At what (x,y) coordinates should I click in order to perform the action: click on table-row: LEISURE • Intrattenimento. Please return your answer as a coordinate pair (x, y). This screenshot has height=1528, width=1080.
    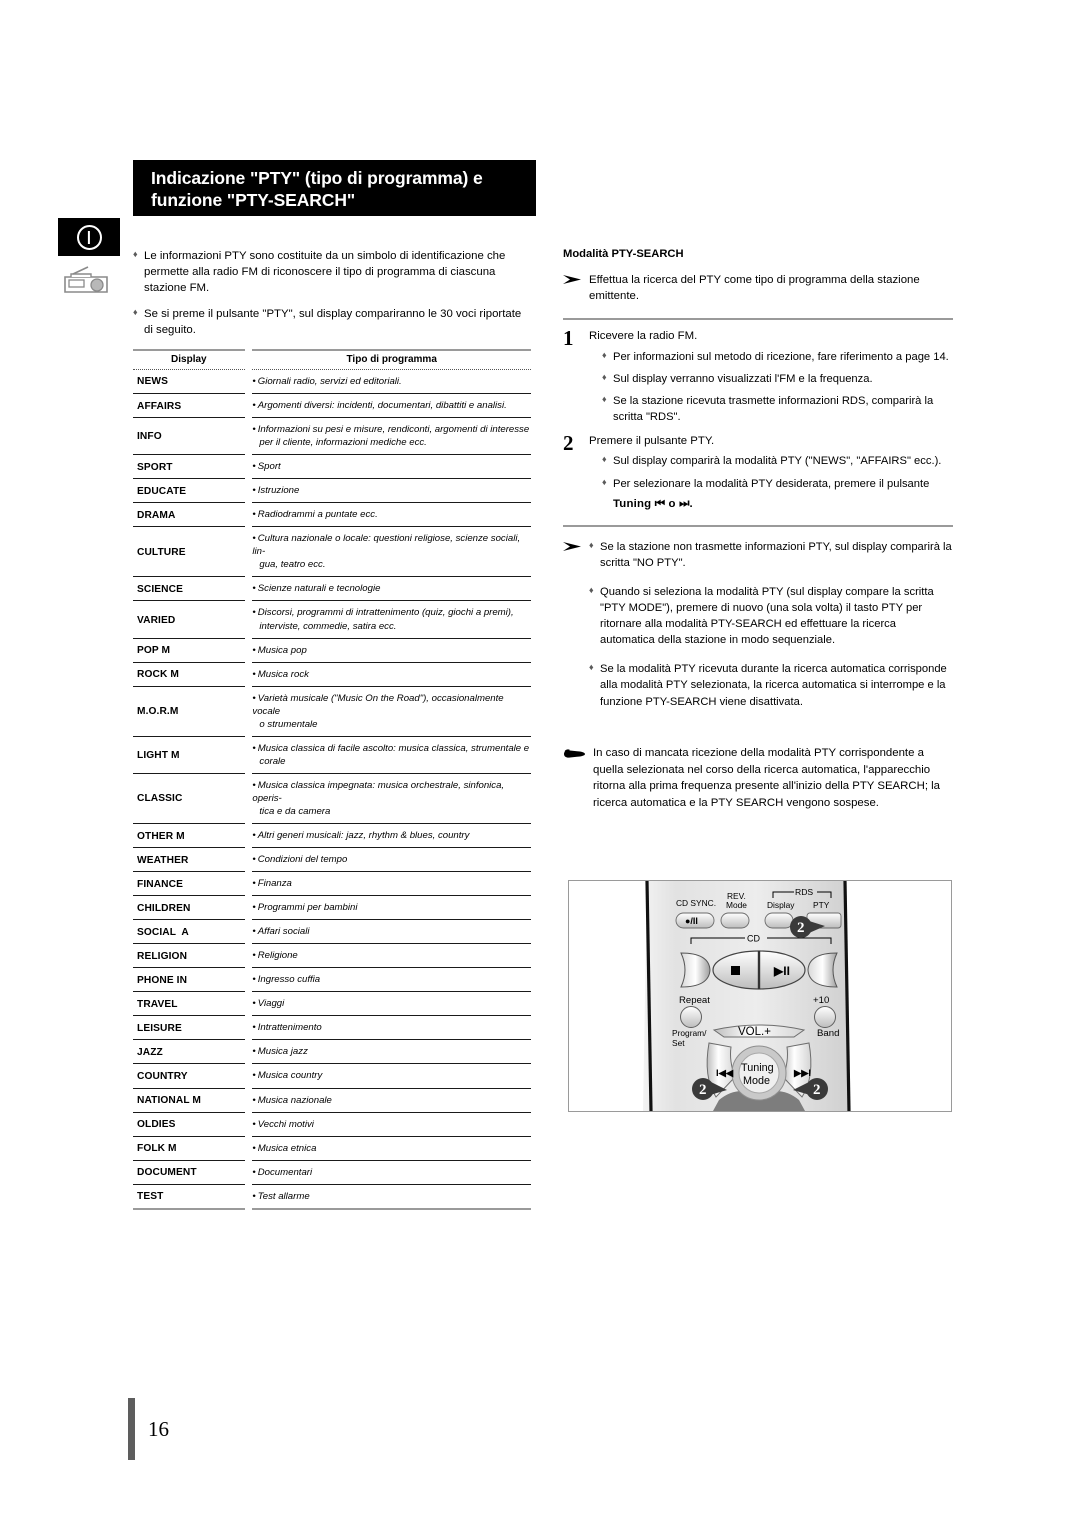
    Looking at the image, I should click on (332, 1028).